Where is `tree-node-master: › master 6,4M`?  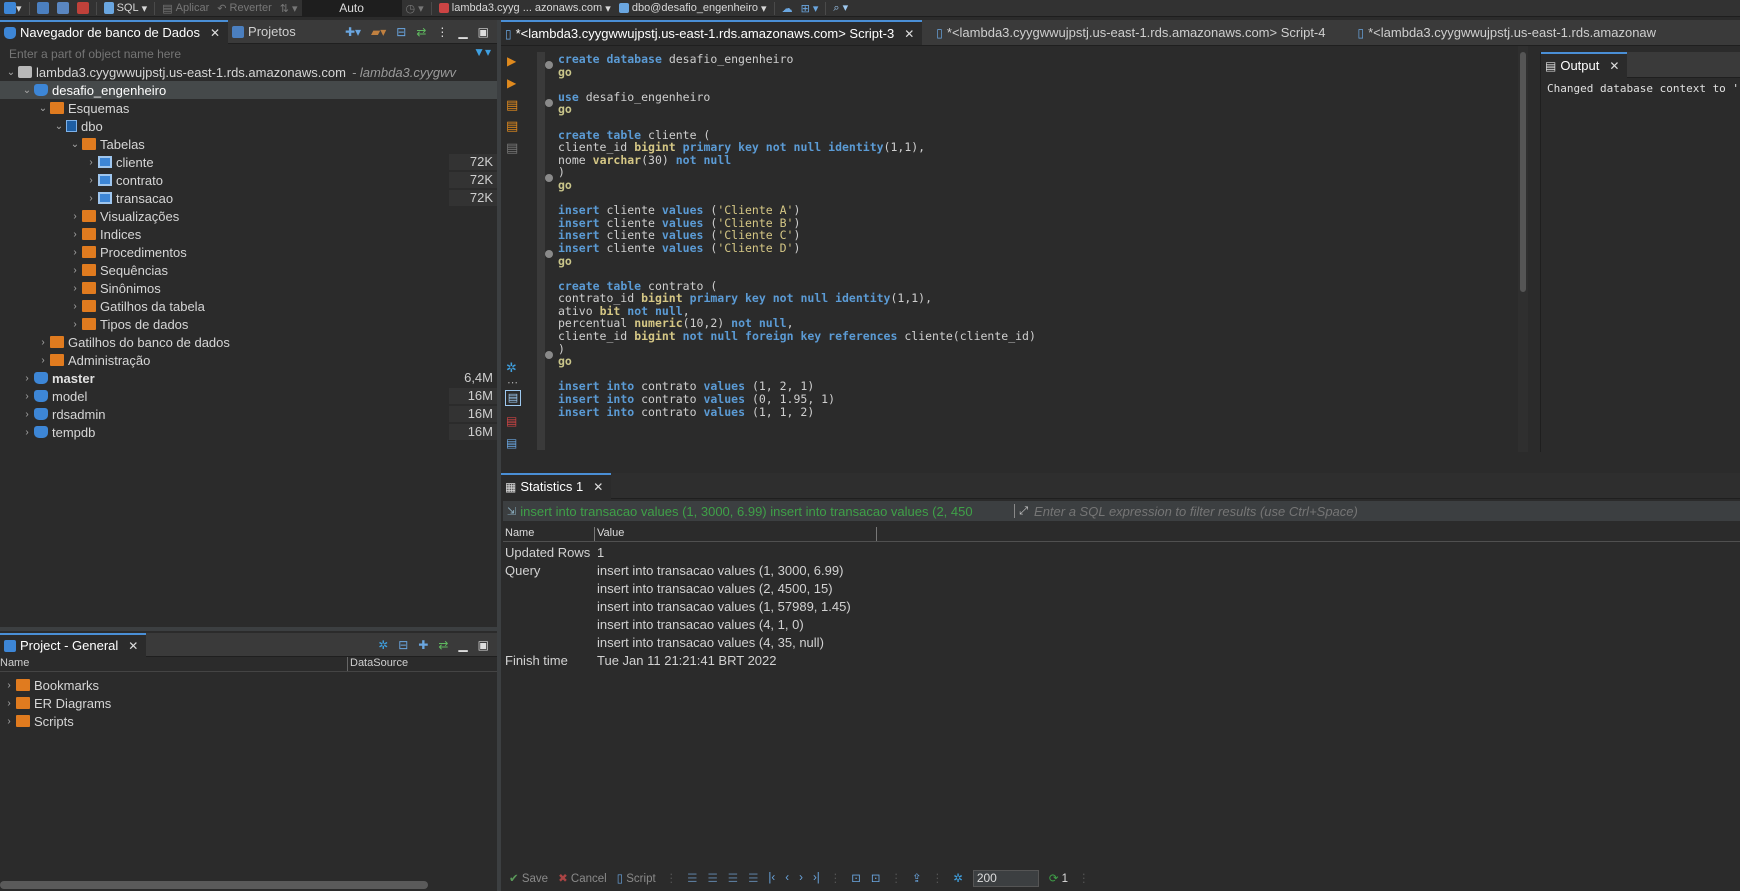
tree-node-master: › master 6,4M is located at coordinates (258, 378).